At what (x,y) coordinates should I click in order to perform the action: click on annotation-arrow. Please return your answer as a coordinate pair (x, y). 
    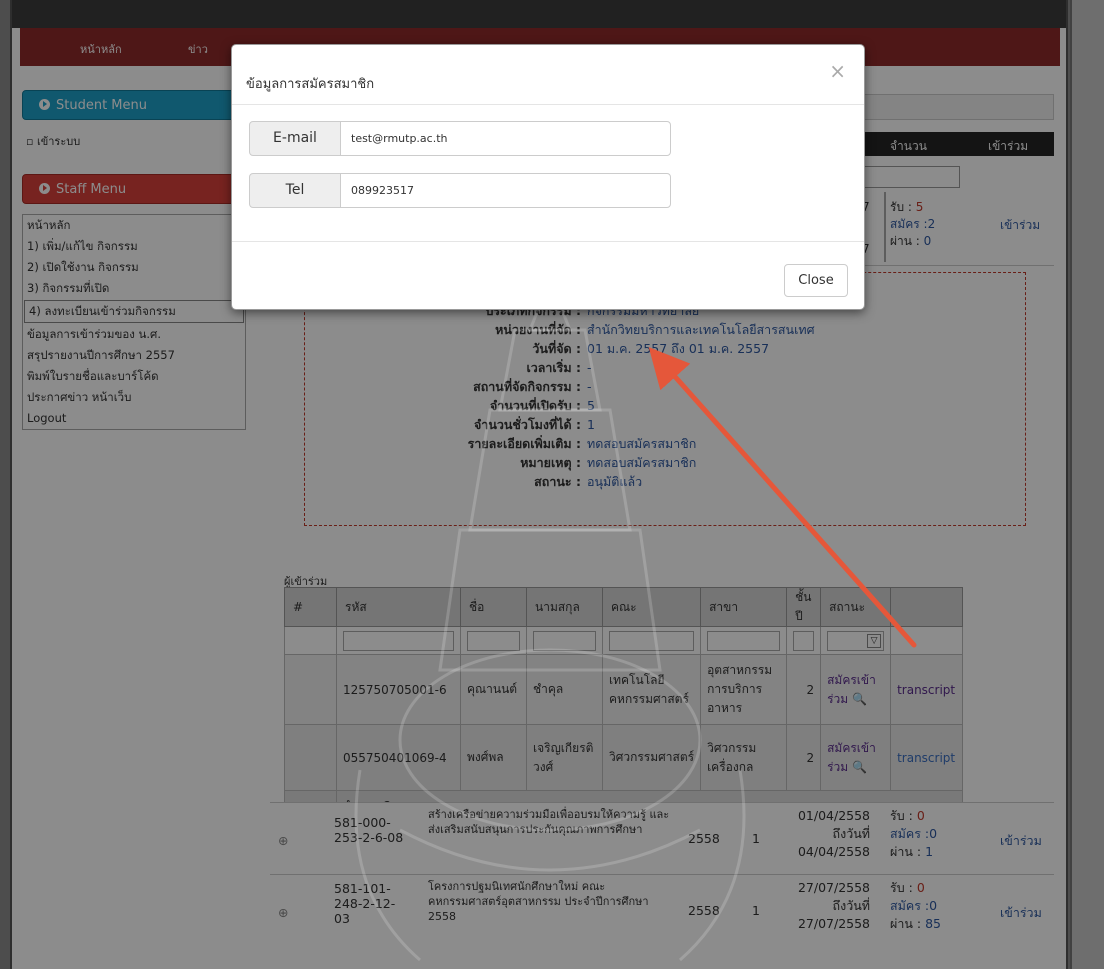
    Looking at the image, I should click on (782, 497).